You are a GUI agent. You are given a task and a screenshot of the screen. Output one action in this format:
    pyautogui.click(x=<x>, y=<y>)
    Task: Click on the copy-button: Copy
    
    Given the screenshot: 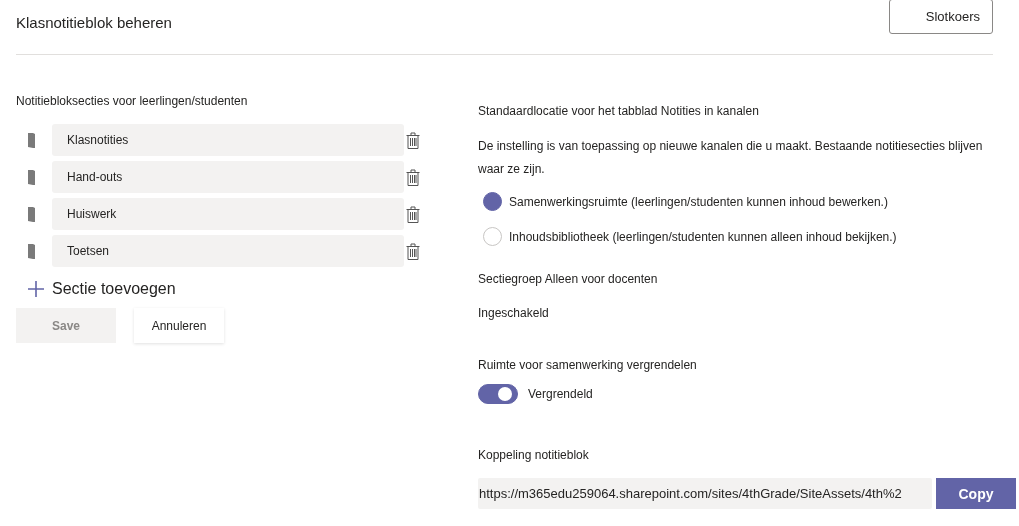 What is the action you would take?
    pyautogui.click(x=976, y=493)
    